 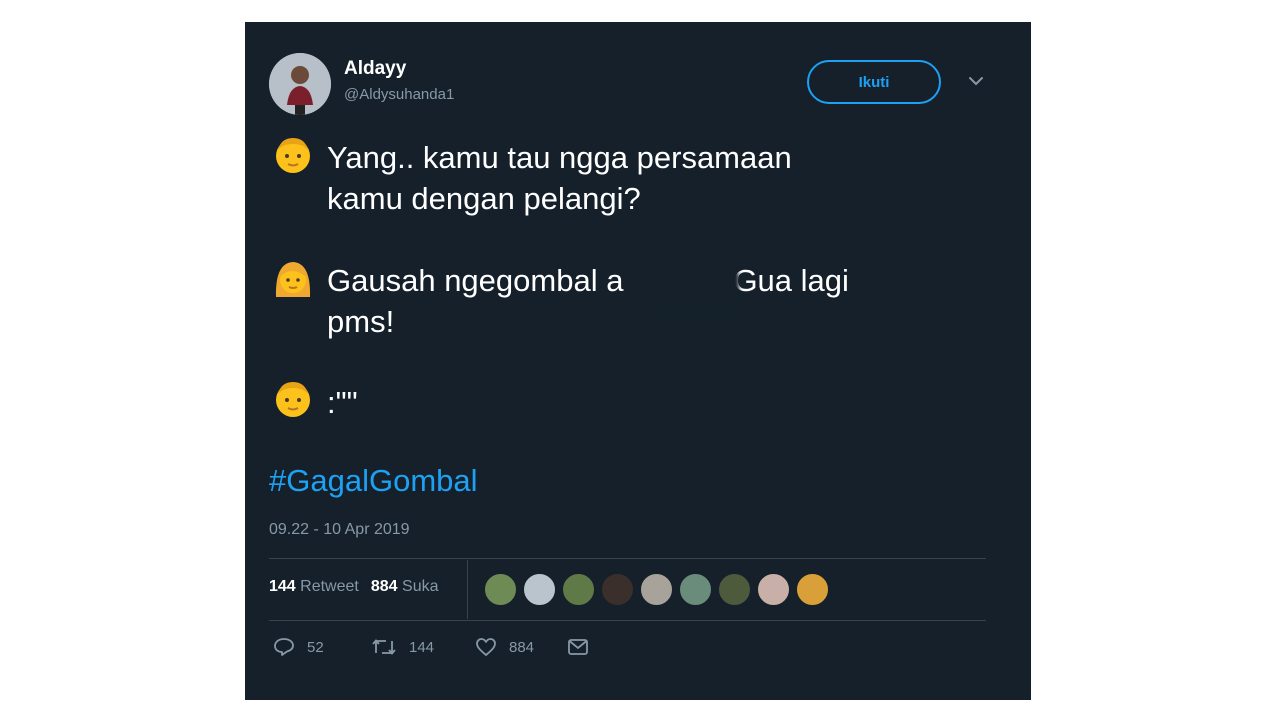 What do you see at coordinates (361, 321) in the screenshot?
I see `tweet-line-2-b: pms!` at bounding box center [361, 321].